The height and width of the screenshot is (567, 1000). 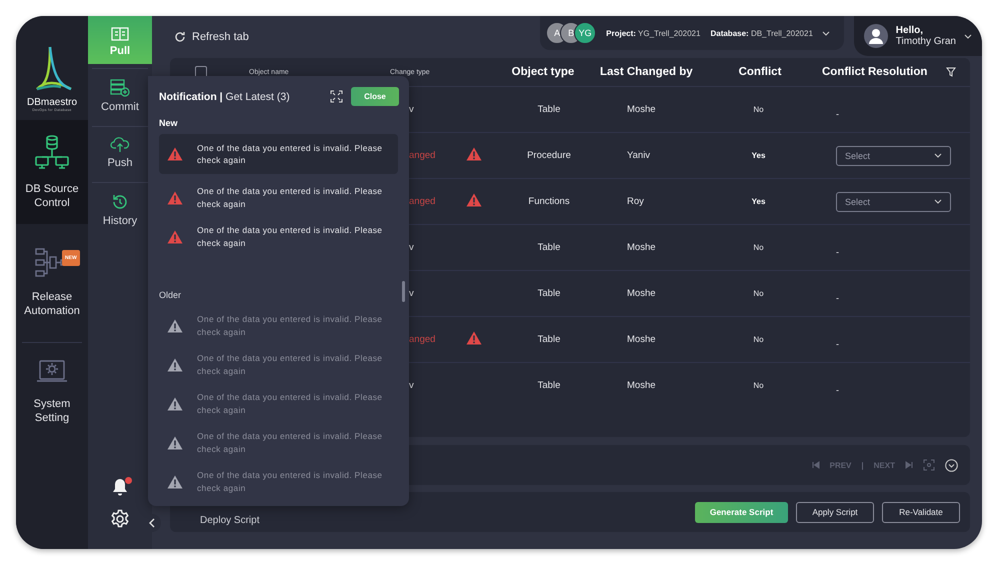 I want to click on refresh-tab-button: Refresh tab, so click(x=211, y=37).